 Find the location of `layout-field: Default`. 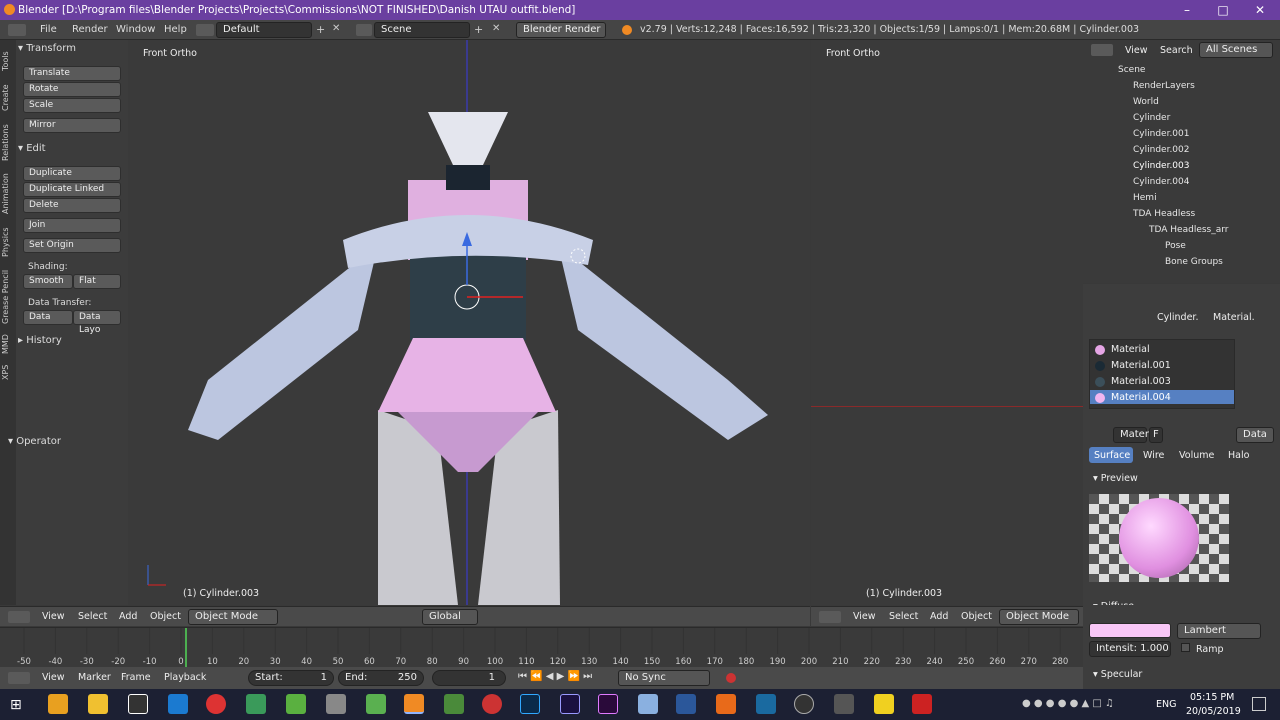

layout-field: Default is located at coordinates (264, 30).